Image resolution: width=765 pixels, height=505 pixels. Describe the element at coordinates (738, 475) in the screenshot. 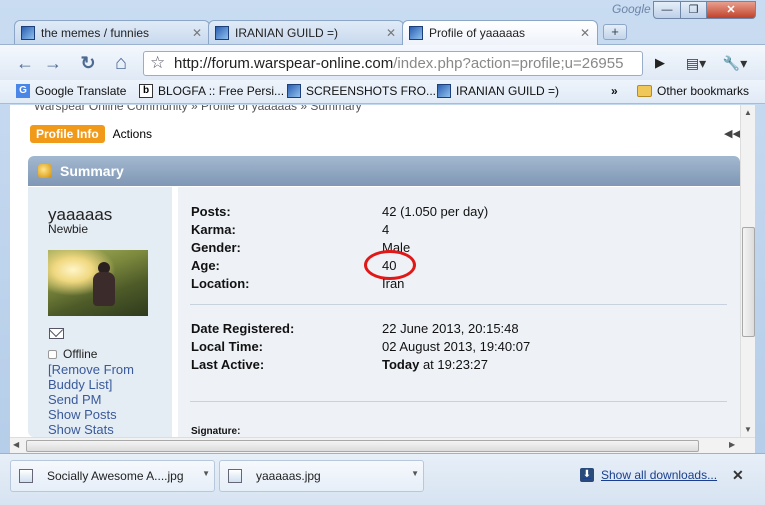

I see `close-download-shelf-button: ✕` at that location.